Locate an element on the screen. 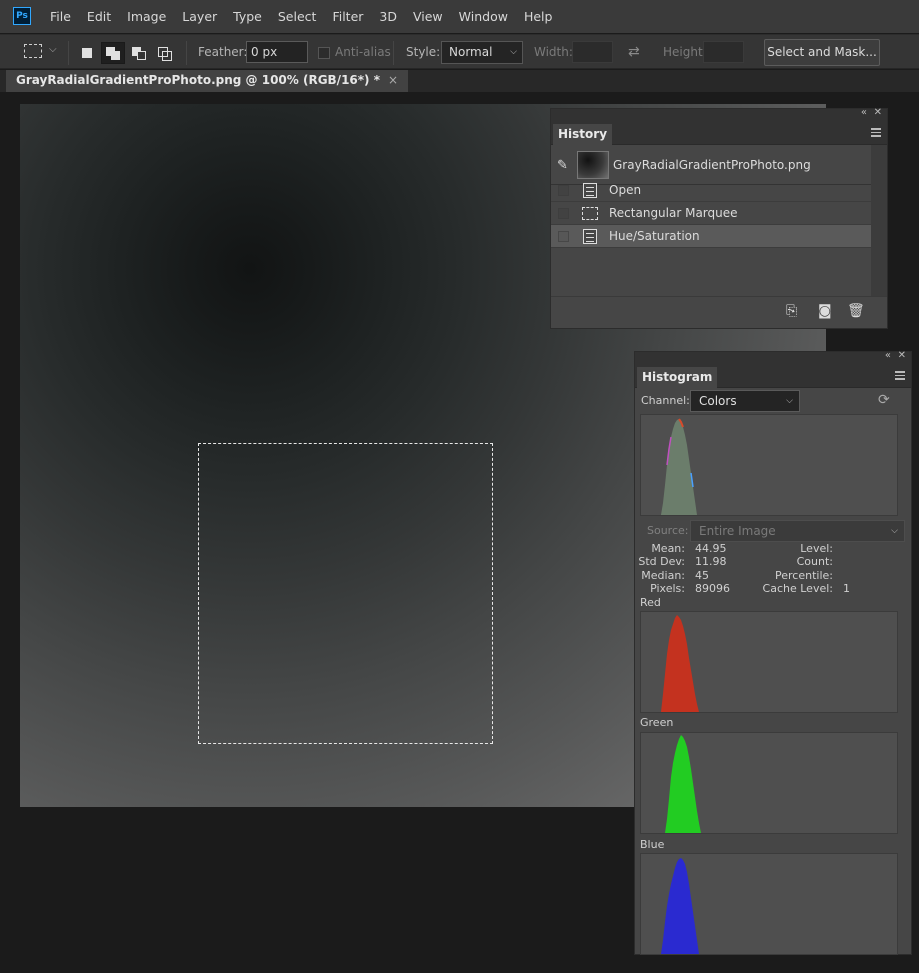  count-label: Count: is located at coordinates (814, 561).